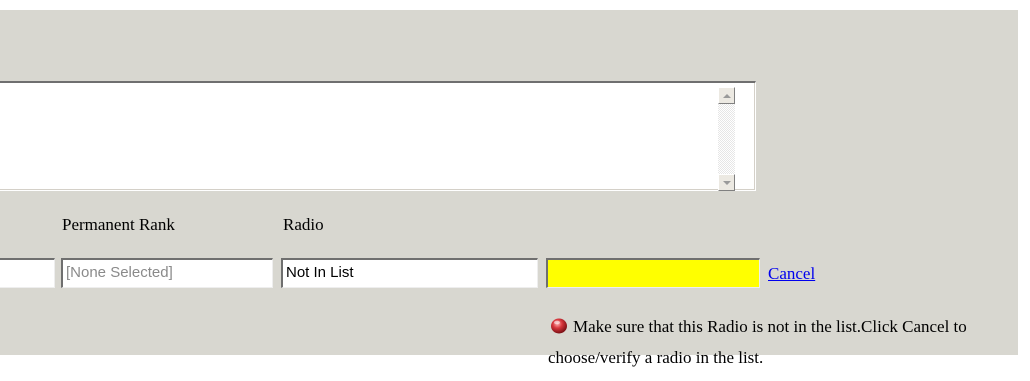 This screenshot has height=381, width=1030. Describe the element at coordinates (303, 224) in the screenshot. I see `radio-label: Radio` at that location.